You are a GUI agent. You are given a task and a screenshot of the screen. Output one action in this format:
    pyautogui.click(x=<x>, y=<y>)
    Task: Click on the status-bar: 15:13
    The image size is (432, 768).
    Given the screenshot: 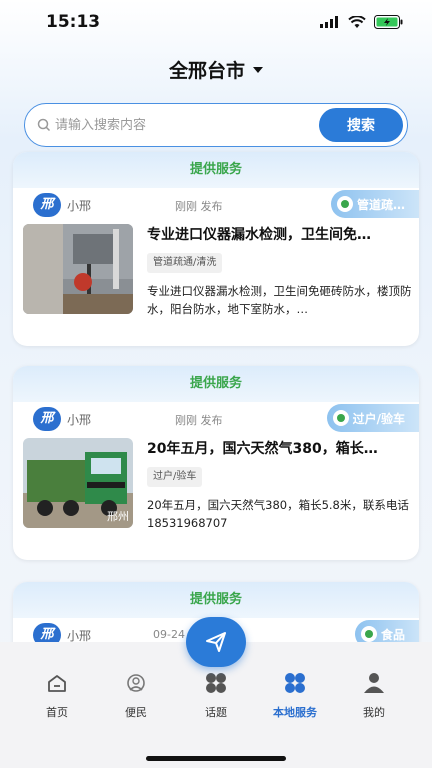 What is the action you would take?
    pyautogui.click(x=216, y=22)
    